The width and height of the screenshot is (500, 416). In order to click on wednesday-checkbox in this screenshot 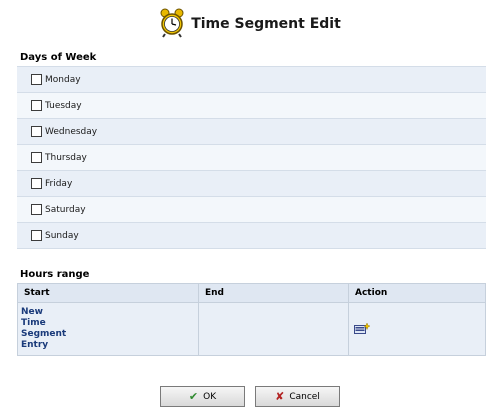, I will do `click(36, 131)`.